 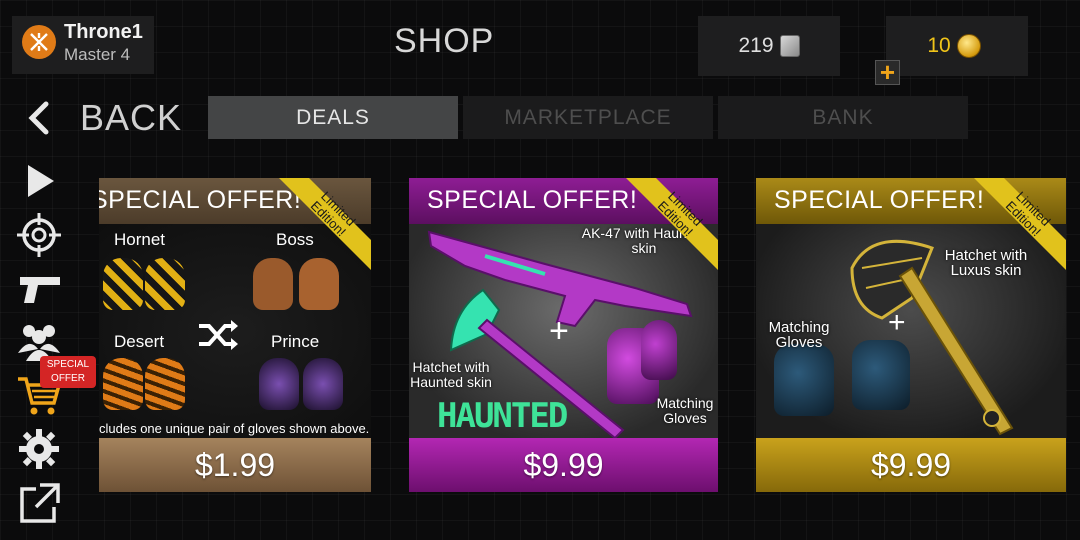 What do you see at coordinates (323, 384) in the screenshot?
I see `prince-glove-right` at bounding box center [323, 384].